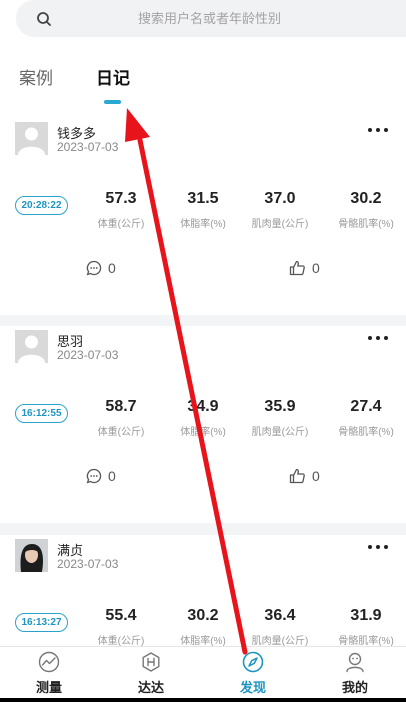 The image size is (406, 702). I want to click on tab-mine: 我的, so click(355, 673).